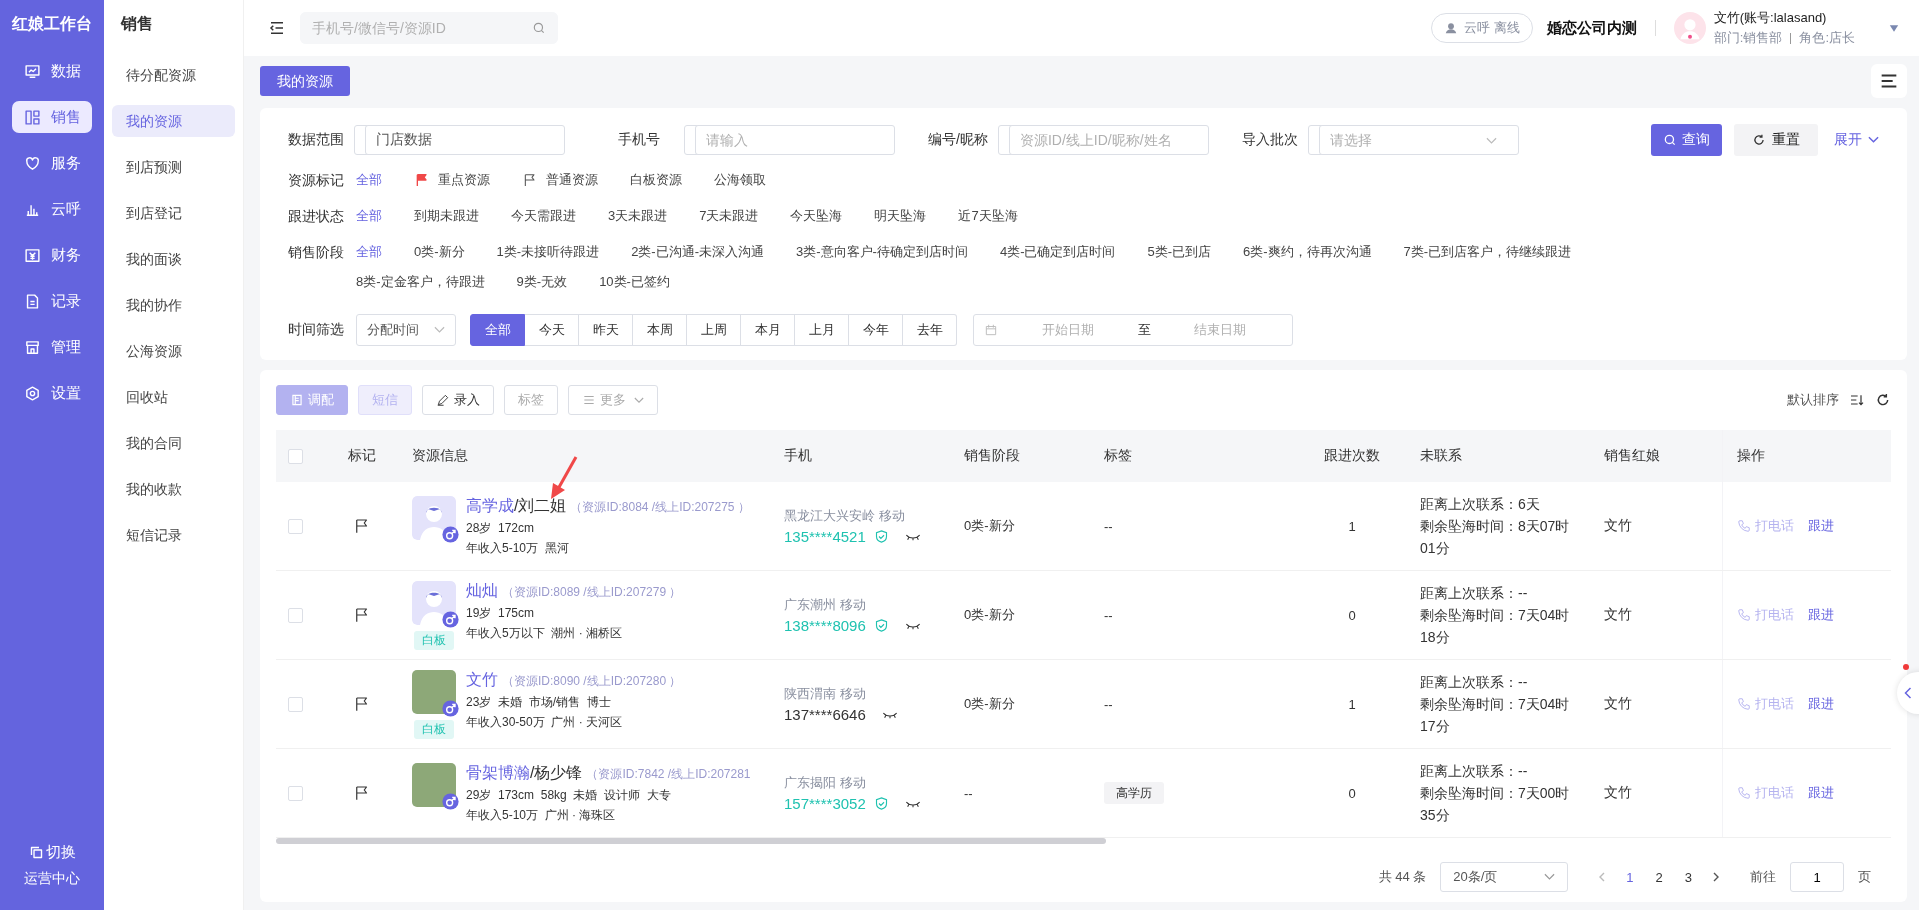  Describe the element at coordinates (52, 347) in the screenshot. I see `nav-item: 管理` at that location.